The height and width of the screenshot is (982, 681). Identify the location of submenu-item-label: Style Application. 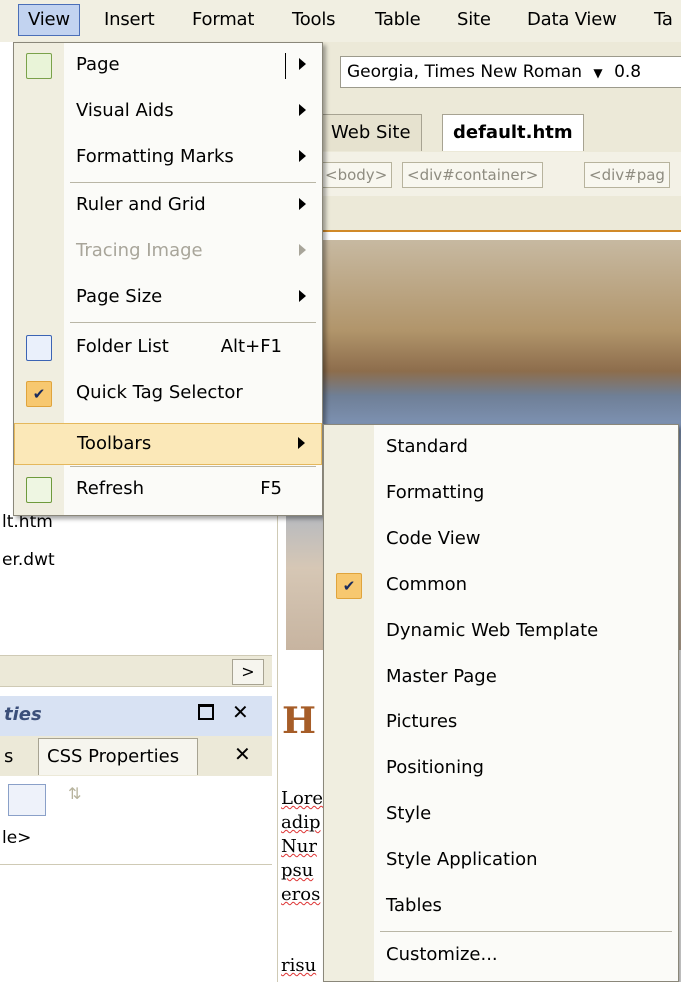
(462, 859).